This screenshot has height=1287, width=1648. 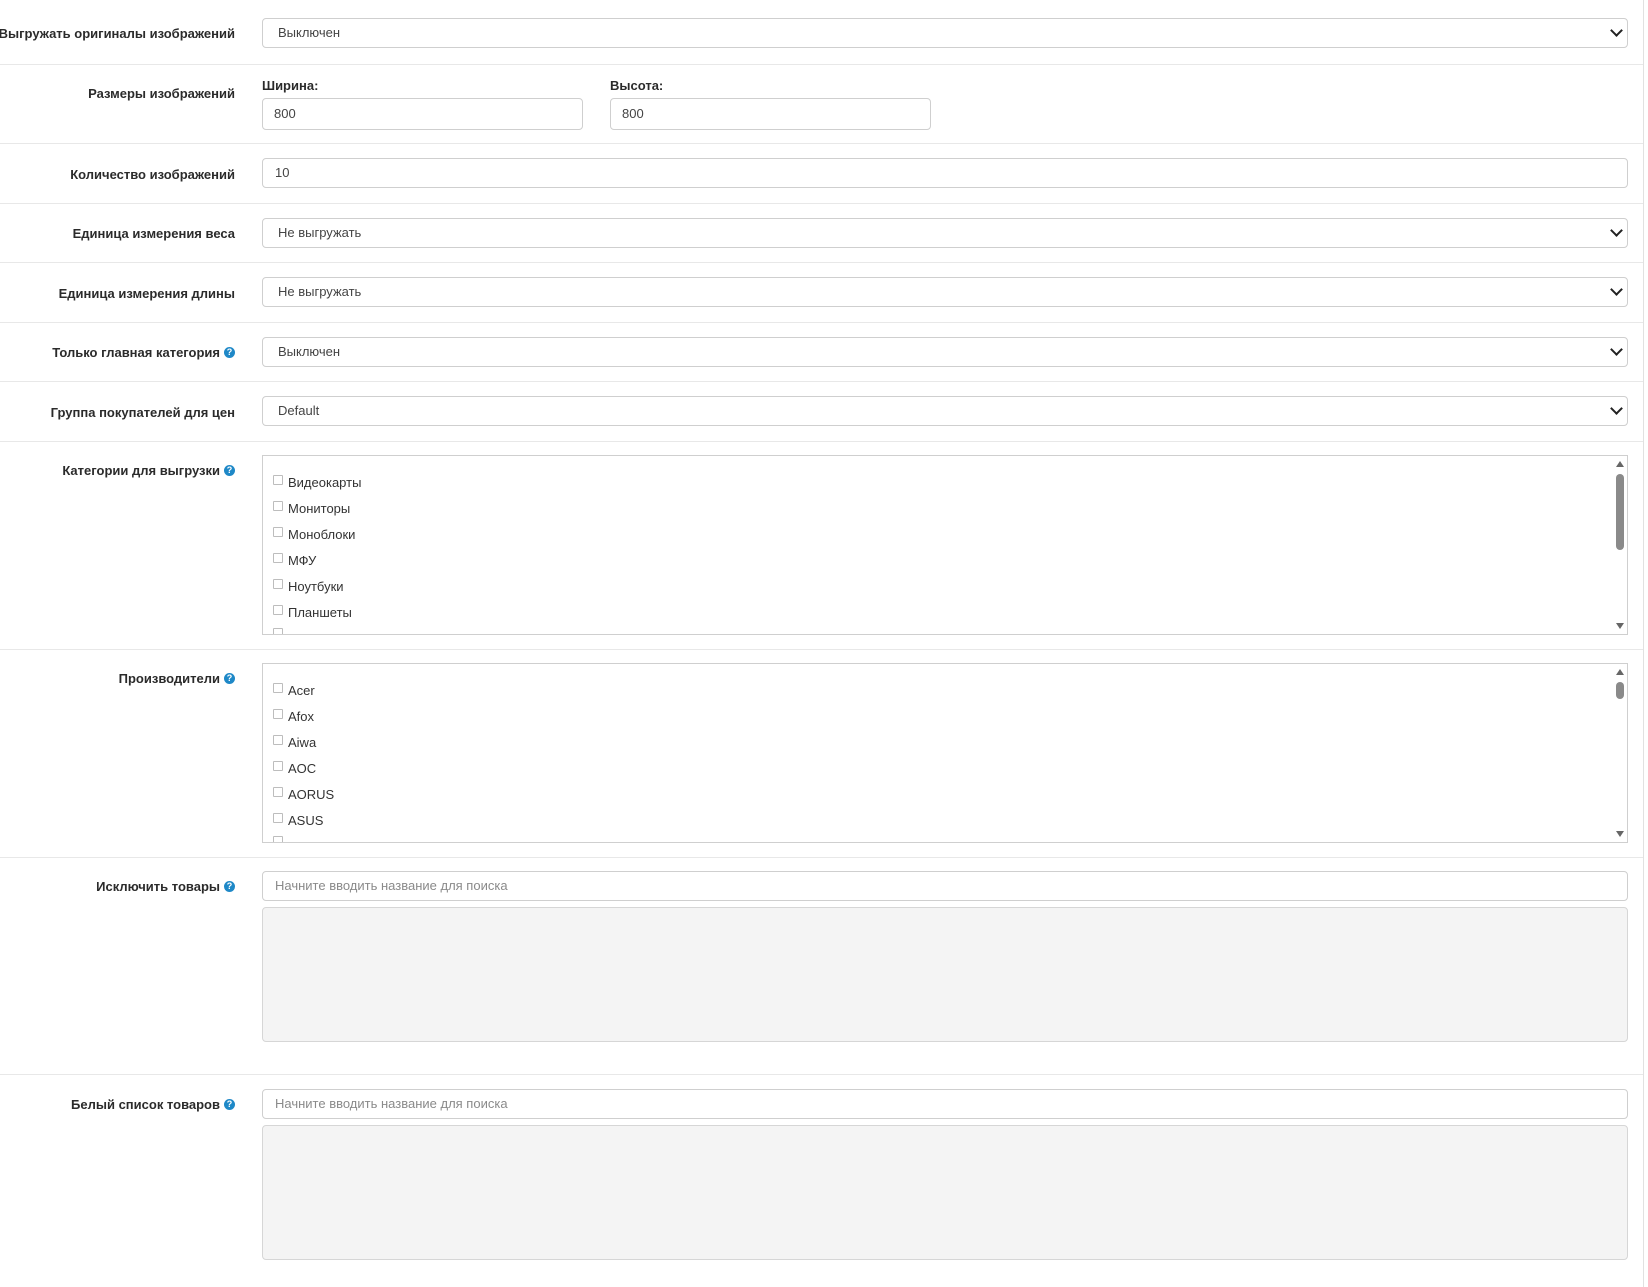 What do you see at coordinates (1643, 643) in the screenshot?
I see `page-scrollbar-track` at bounding box center [1643, 643].